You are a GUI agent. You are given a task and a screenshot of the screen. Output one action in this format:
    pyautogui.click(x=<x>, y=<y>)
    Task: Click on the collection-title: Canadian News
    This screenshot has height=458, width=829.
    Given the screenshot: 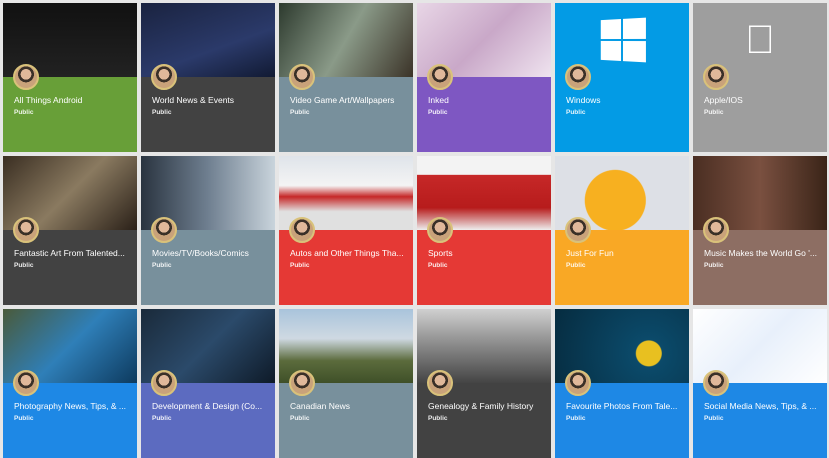 What is the action you would take?
    pyautogui.click(x=320, y=406)
    